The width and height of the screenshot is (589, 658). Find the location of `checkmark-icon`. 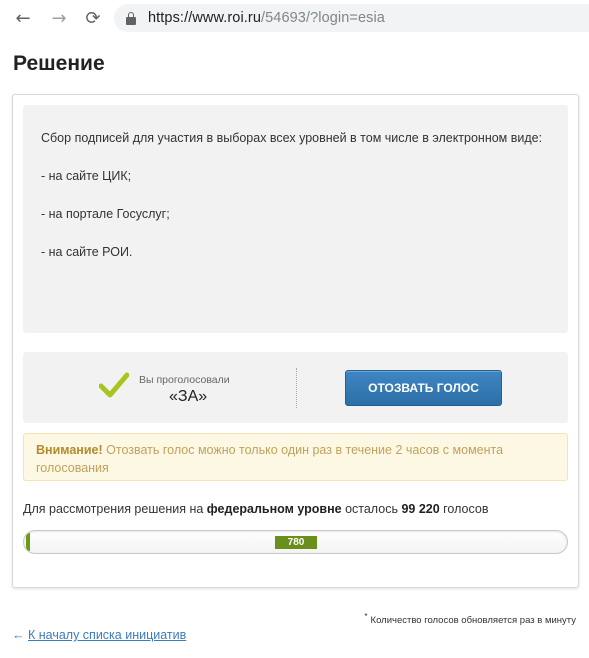

checkmark-icon is located at coordinates (114, 385).